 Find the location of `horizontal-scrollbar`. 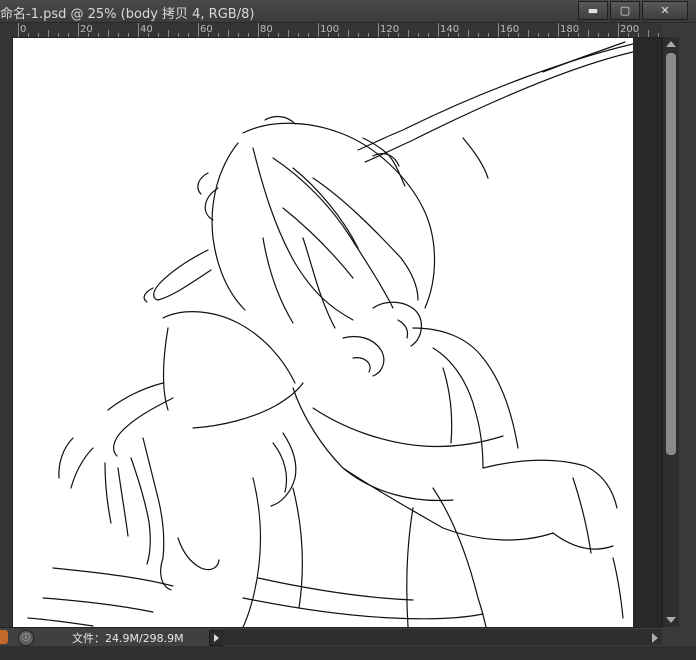

horizontal-scrollbar is located at coordinates (442, 637).